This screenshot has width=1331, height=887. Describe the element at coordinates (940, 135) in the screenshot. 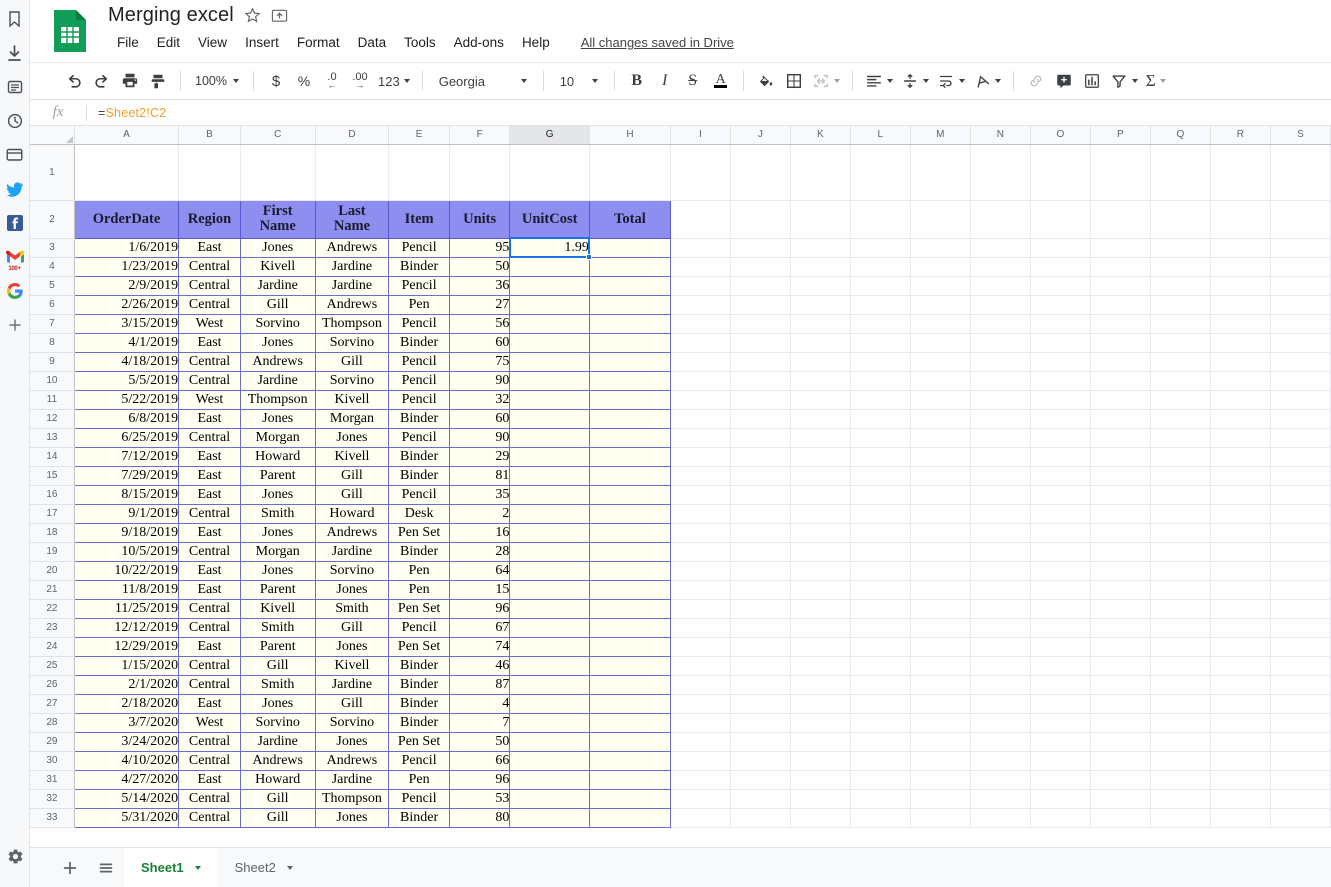

I see `column-header-m: M` at that location.